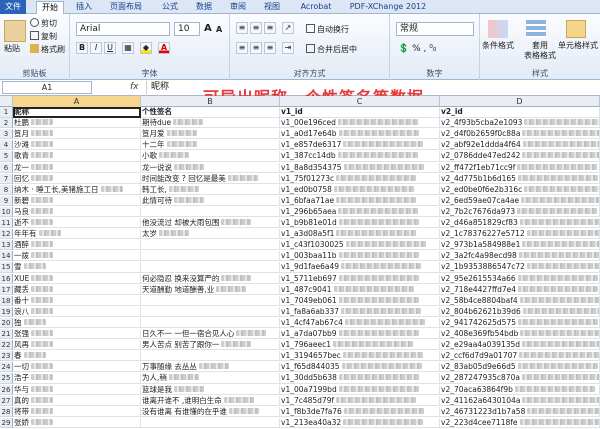 Image resolution: width=600 pixels, height=429 pixels. What do you see at coordinates (210, 367) in the screenshot?
I see `cell-signature: 万事随缘 去丛丛` at bounding box center [210, 367].